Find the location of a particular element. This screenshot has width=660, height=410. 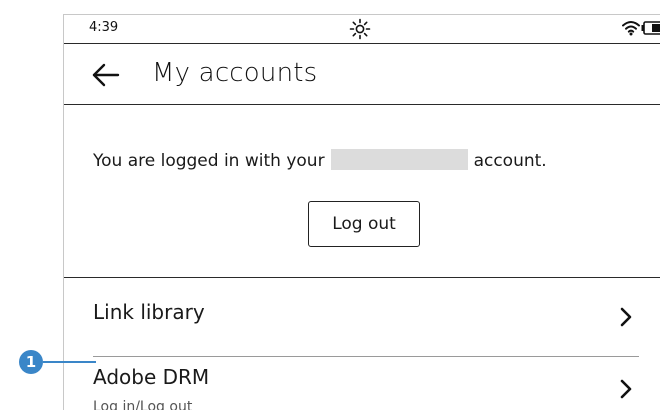

list-item-title: Adobe DRM is located at coordinates (151, 377).